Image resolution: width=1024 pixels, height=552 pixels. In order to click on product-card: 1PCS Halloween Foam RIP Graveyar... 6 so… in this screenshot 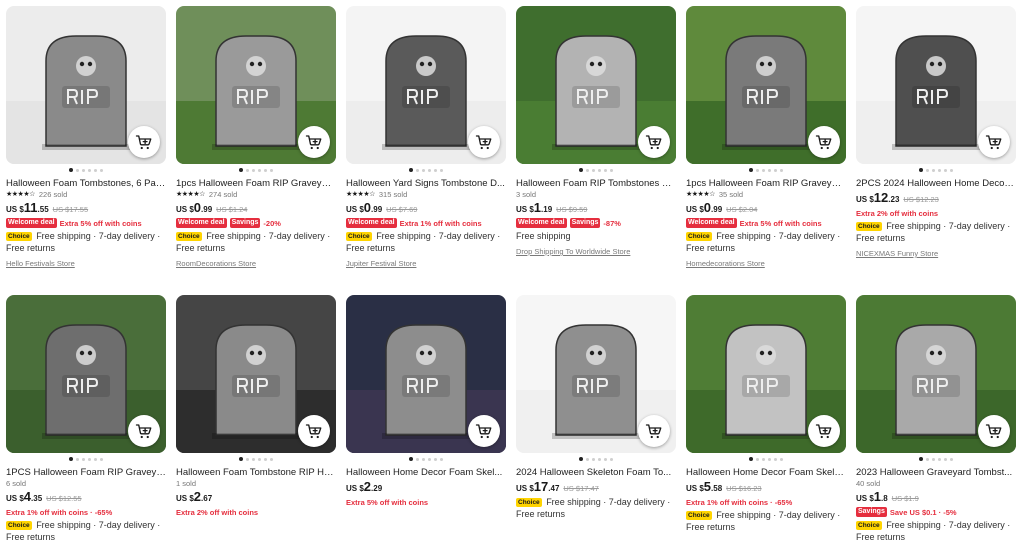, I will do `click(86, 419)`.